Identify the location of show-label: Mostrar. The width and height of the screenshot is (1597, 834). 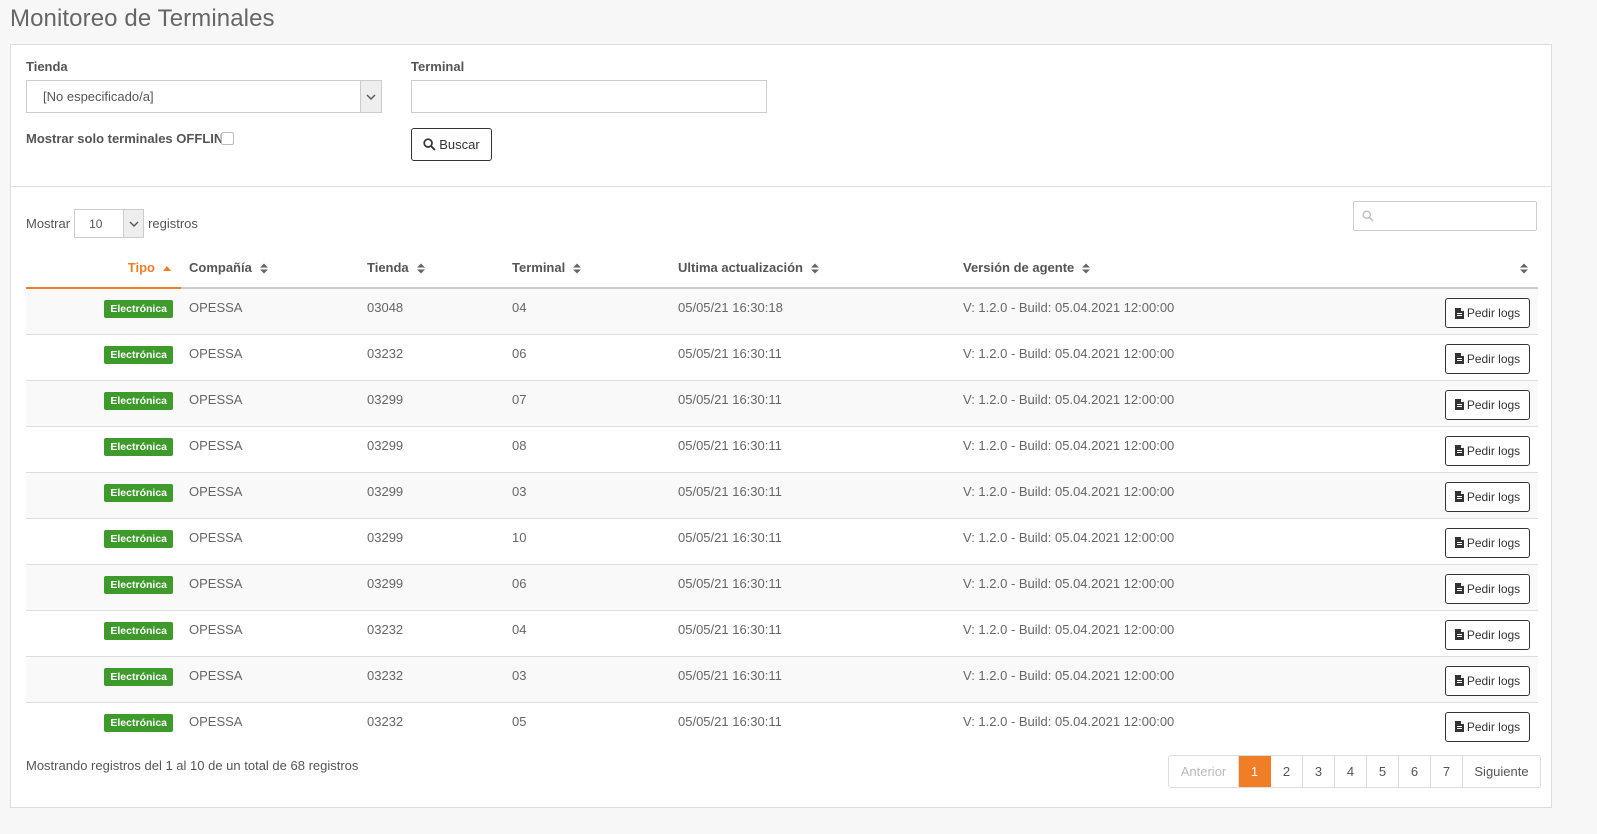
(48, 223).